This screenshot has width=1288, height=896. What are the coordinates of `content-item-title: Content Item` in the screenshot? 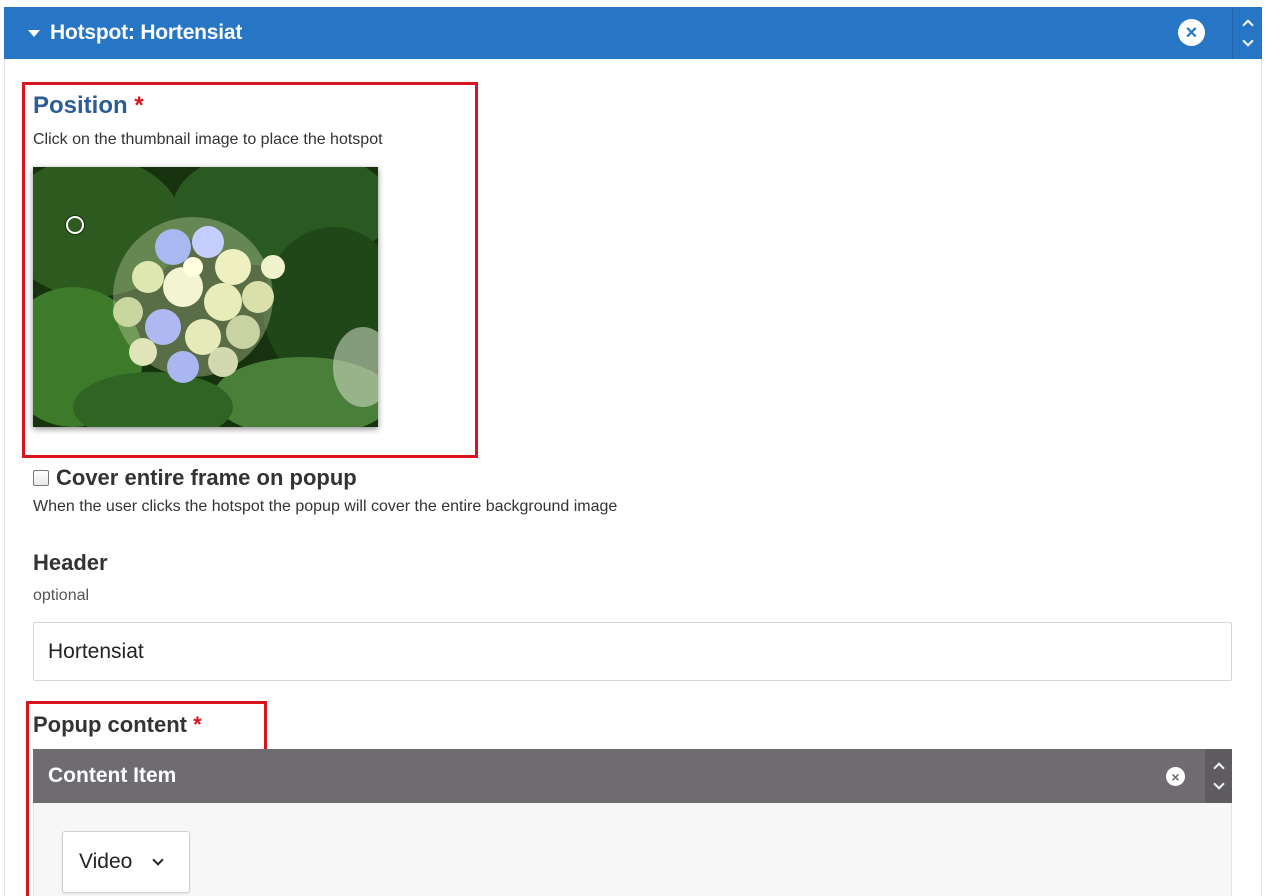 It's located at (112, 775).